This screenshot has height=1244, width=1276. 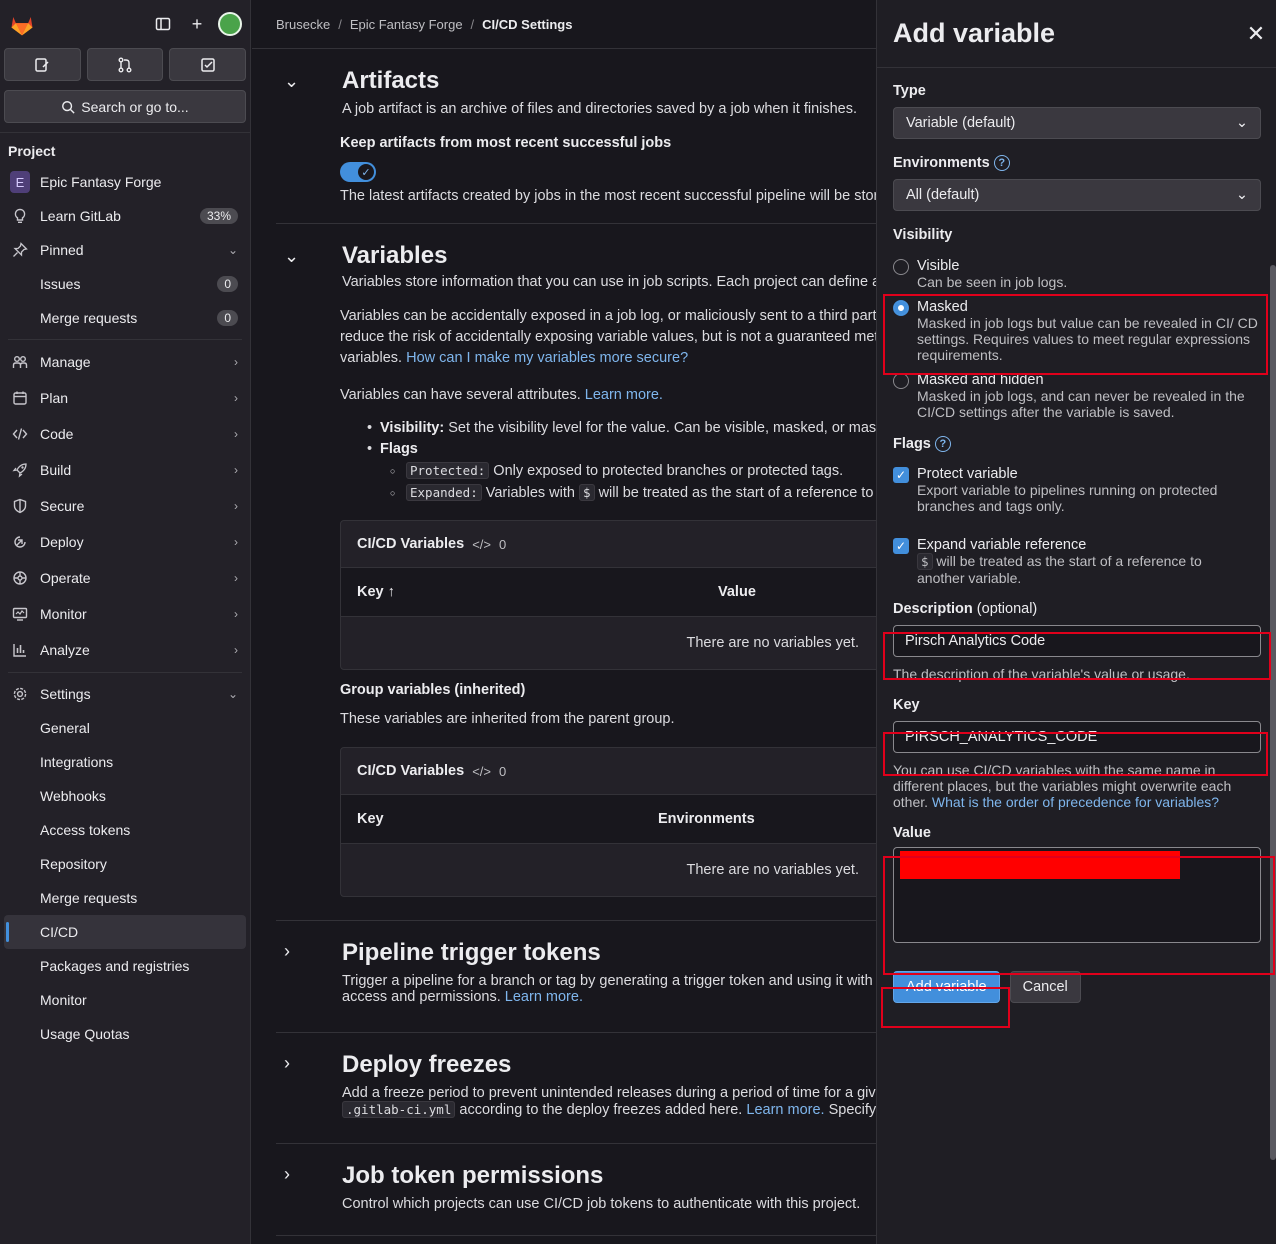 I want to click on sidebar-item-learn-gitlab: Learn GitLab 33%, so click(x=125, y=216).